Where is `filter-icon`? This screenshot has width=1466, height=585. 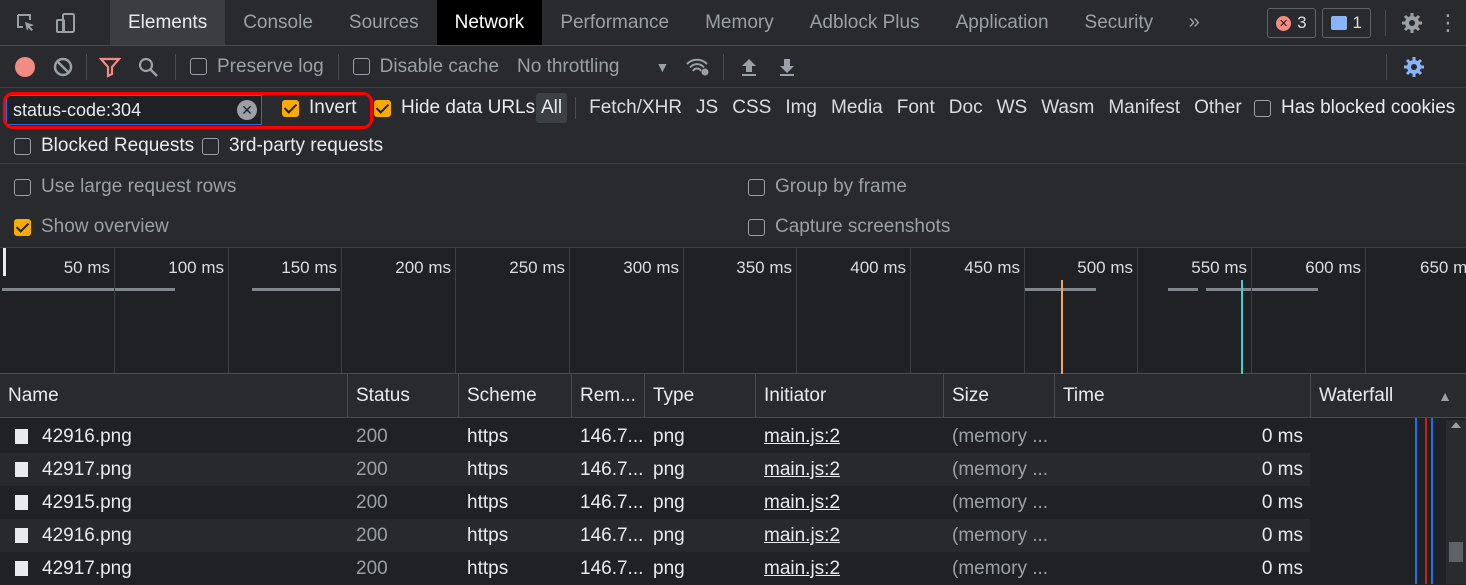 filter-icon is located at coordinates (110, 67).